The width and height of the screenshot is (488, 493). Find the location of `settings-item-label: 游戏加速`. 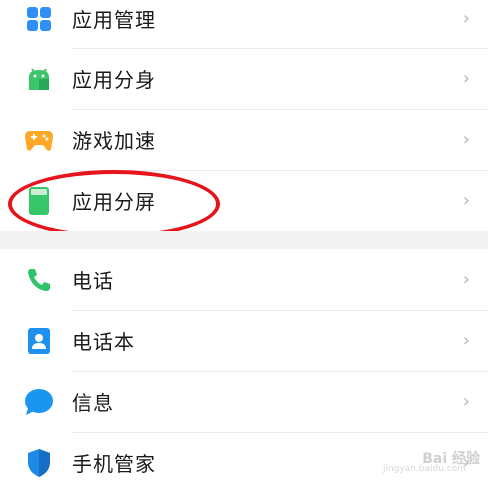

settings-item-label: 游戏加速 is located at coordinates (114, 141).